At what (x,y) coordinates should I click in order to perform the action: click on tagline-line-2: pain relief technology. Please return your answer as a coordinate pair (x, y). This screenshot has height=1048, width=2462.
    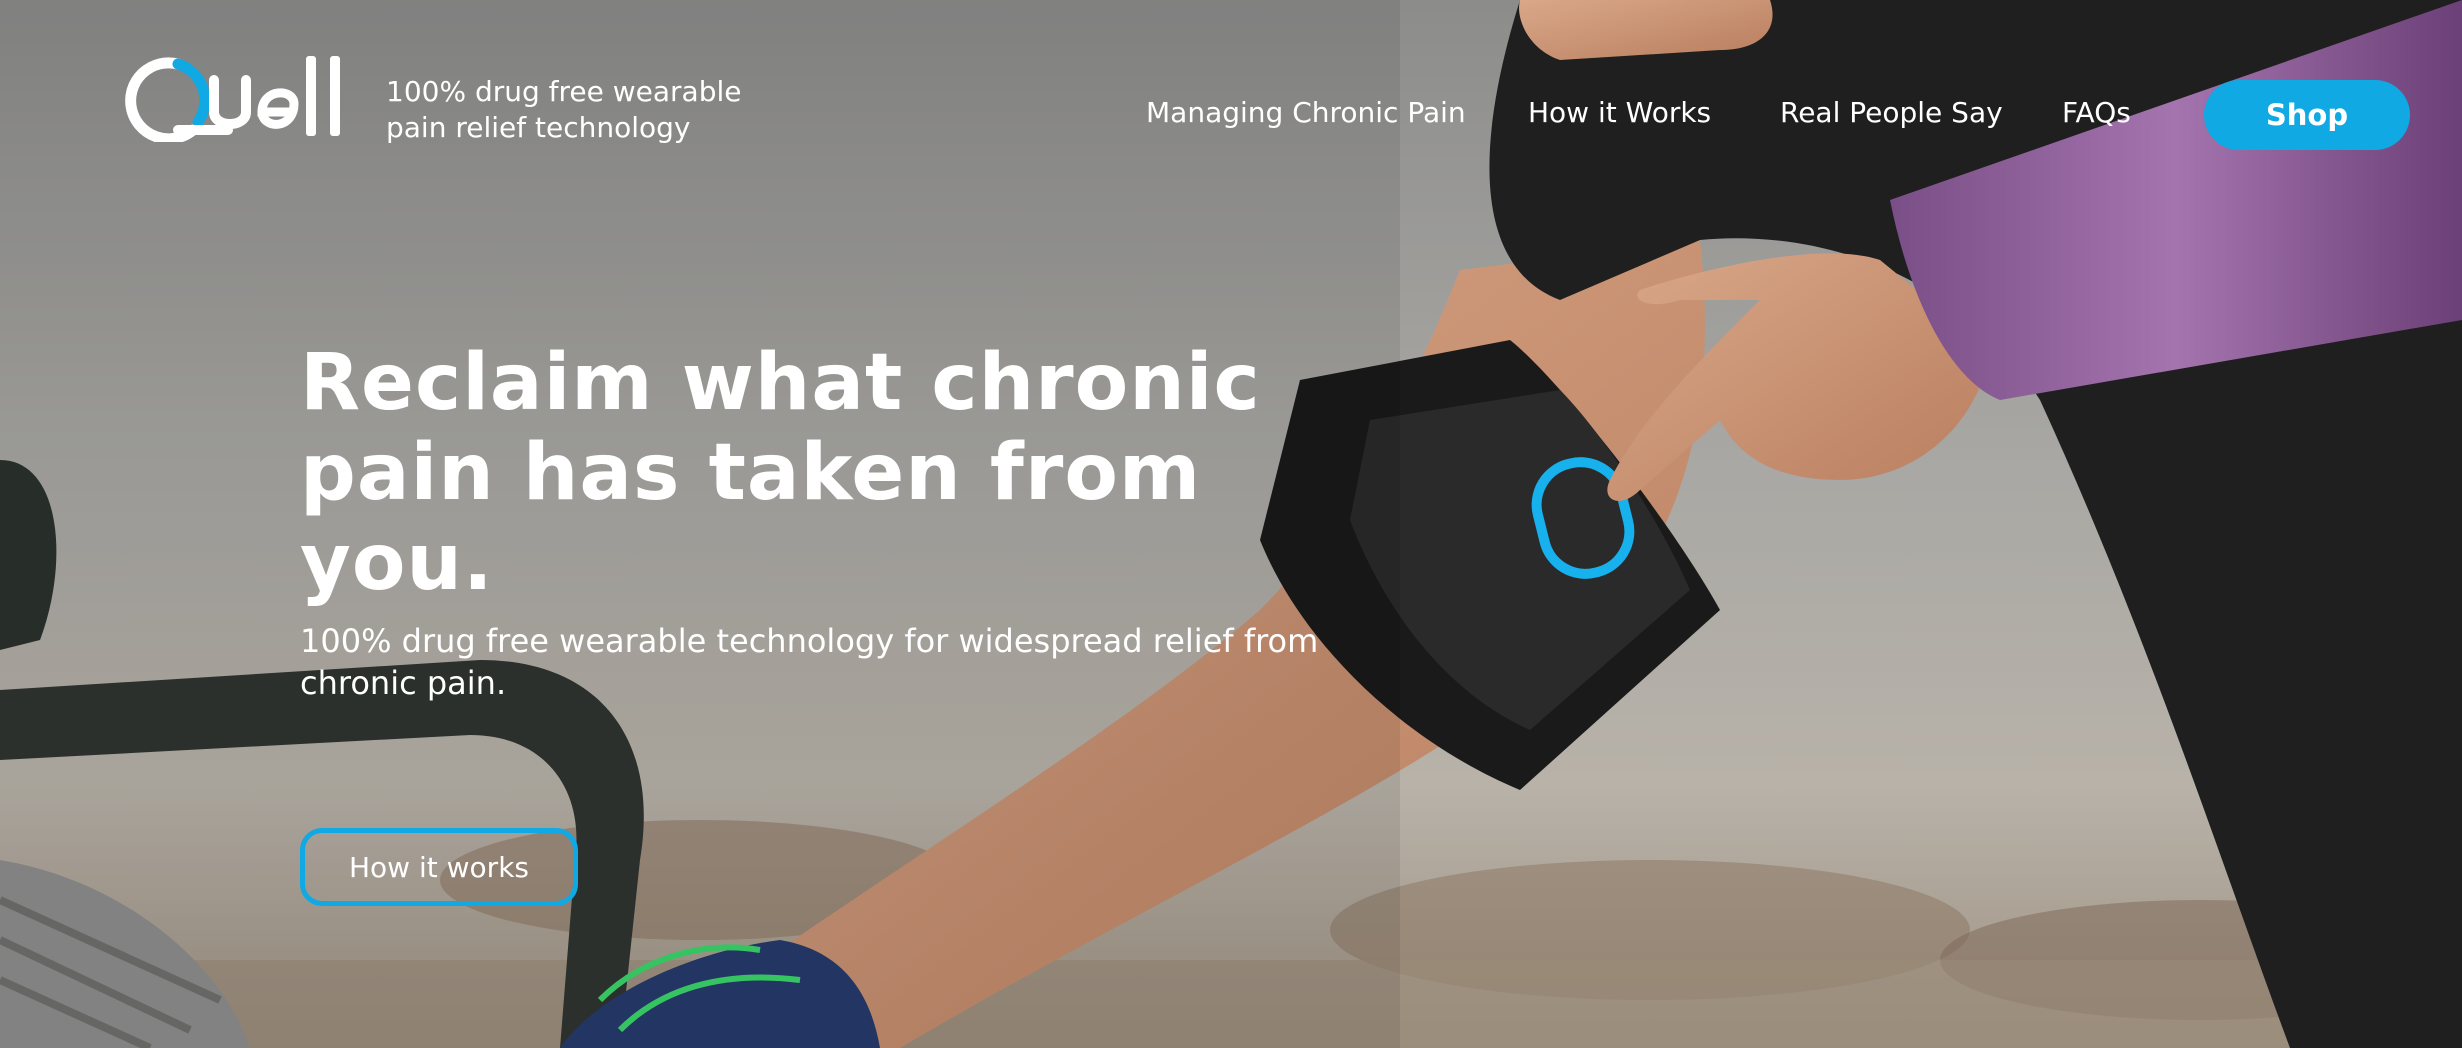
    Looking at the image, I should click on (538, 127).